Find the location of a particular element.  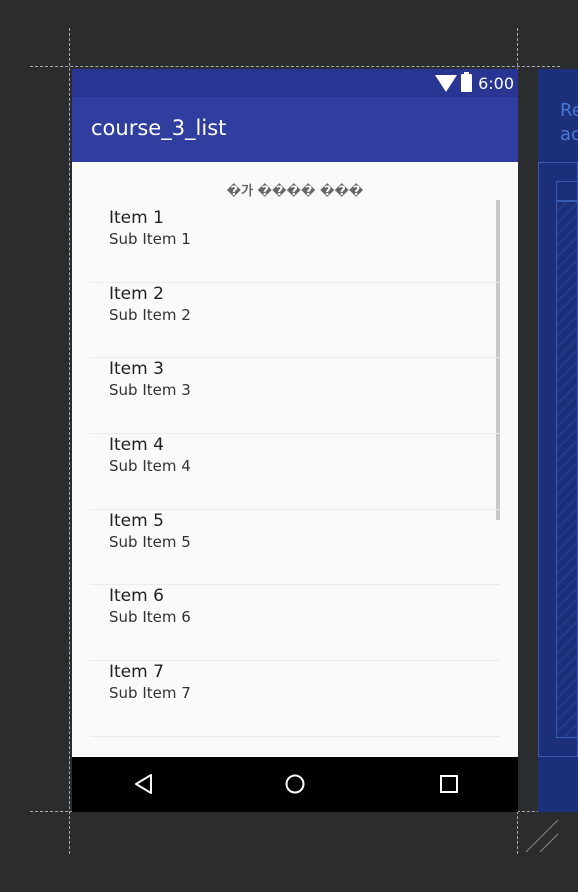

blueprint-list-outline is located at coordinates (567, 469).